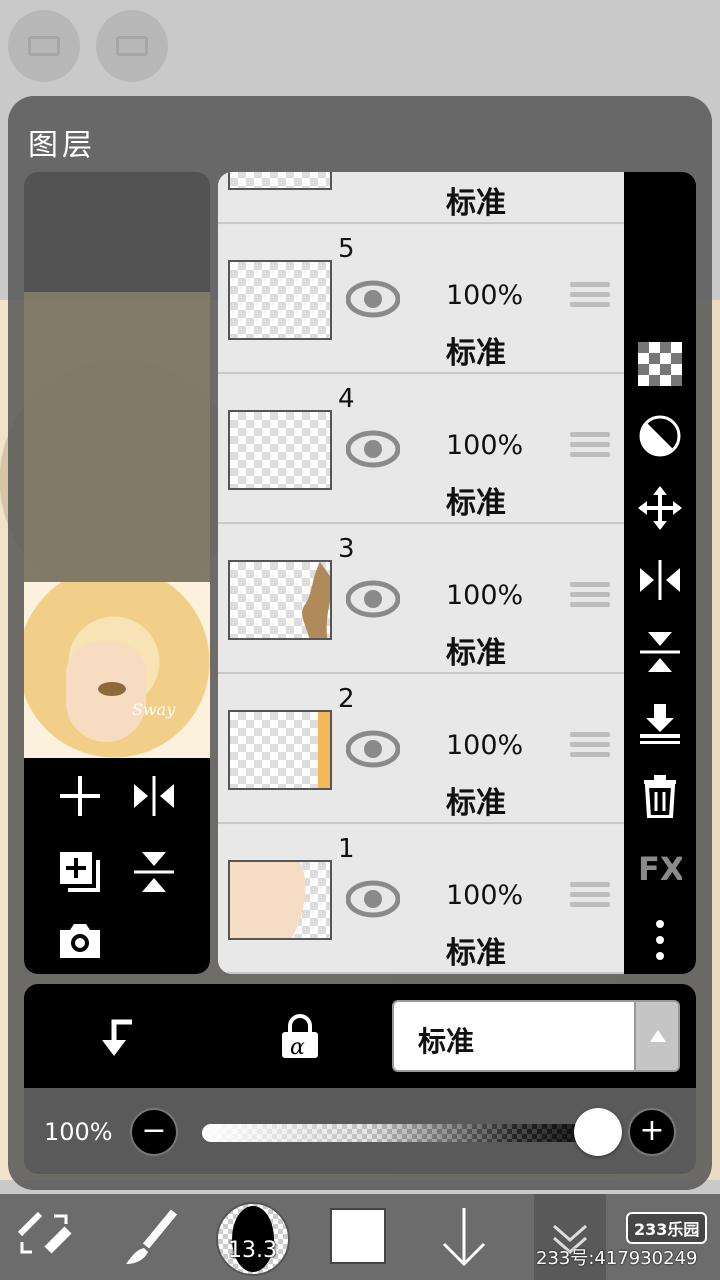 This screenshot has width=720, height=1280. I want to click on layer-row: 1 100% 标准, so click(421, 900).